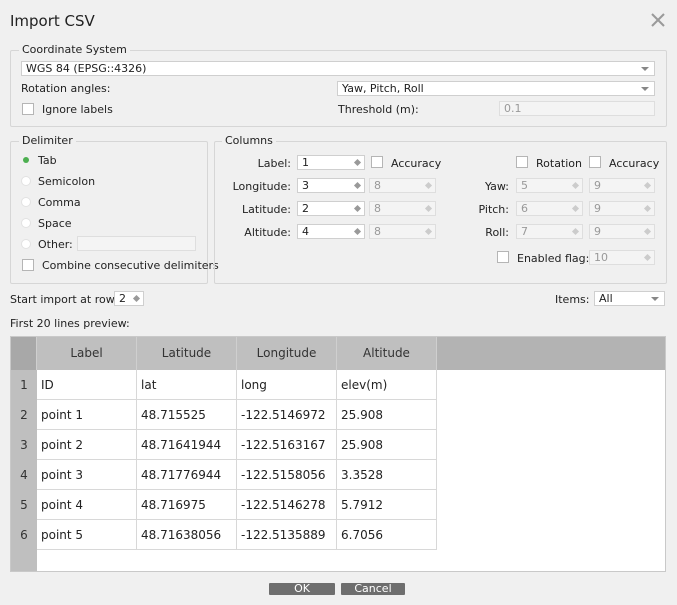  What do you see at coordinates (26, 202) in the screenshot?
I see `delimiter-comma-radio` at bounding box center [26, 202].